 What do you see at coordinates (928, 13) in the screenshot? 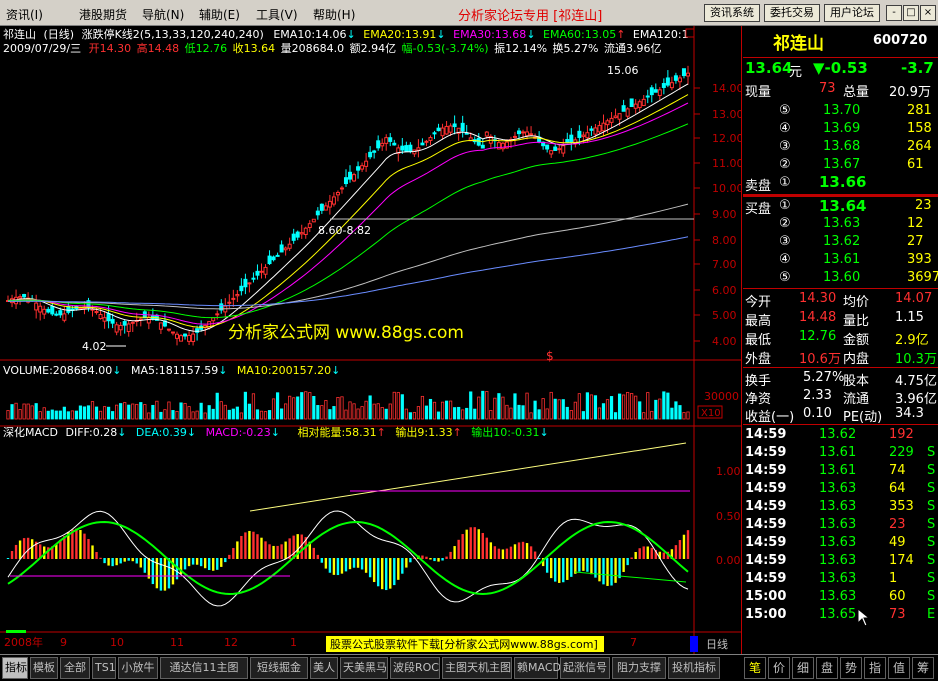
I see `close-icon: ×` at bounding box center [928, 13].